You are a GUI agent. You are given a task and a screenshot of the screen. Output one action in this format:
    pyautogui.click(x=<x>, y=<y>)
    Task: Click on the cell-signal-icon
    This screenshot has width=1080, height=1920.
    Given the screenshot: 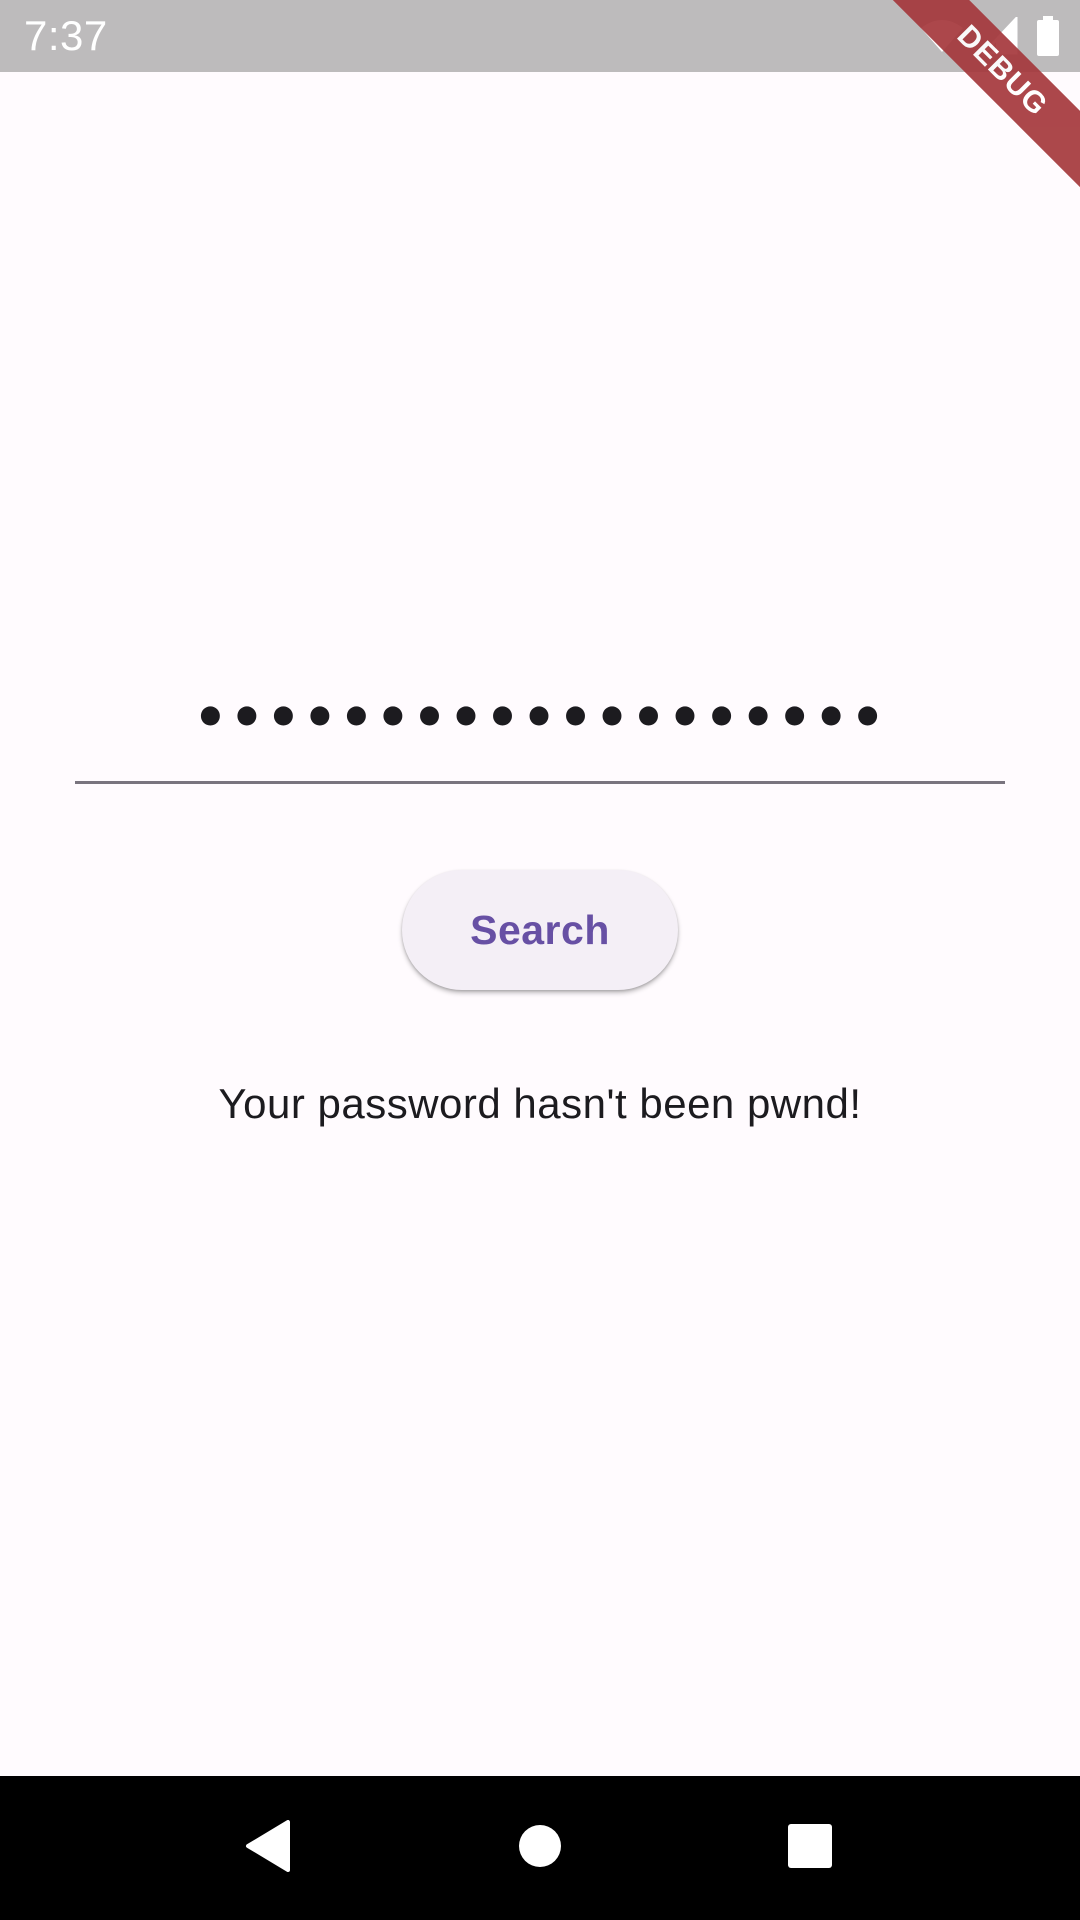 What is the action you would take?
    pyautogui.click(x=1000, y=36)
    